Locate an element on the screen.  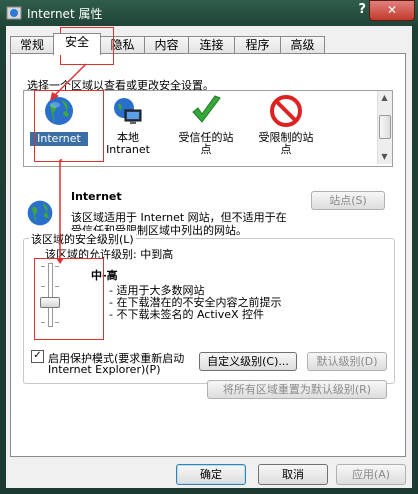
zone-local-intranet: 本地 Intranet is located at coordinates (128, 123).